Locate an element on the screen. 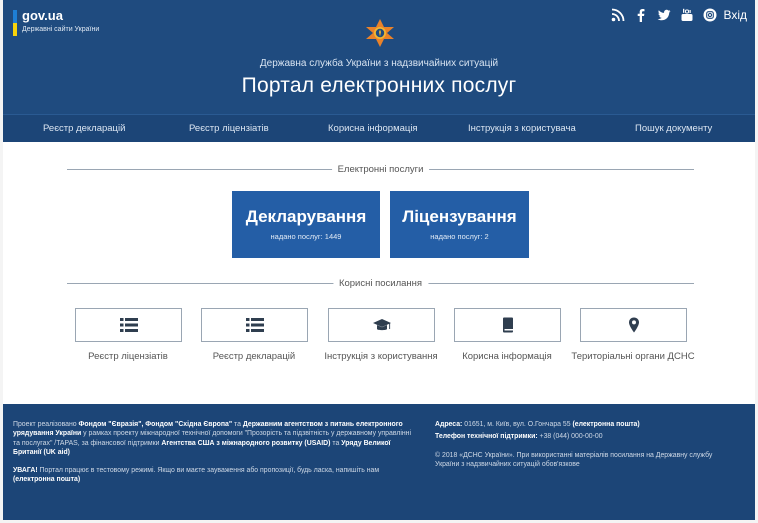 This screenshot has width=758, height=523. instagram-icon is located at coordinates (710, 15).